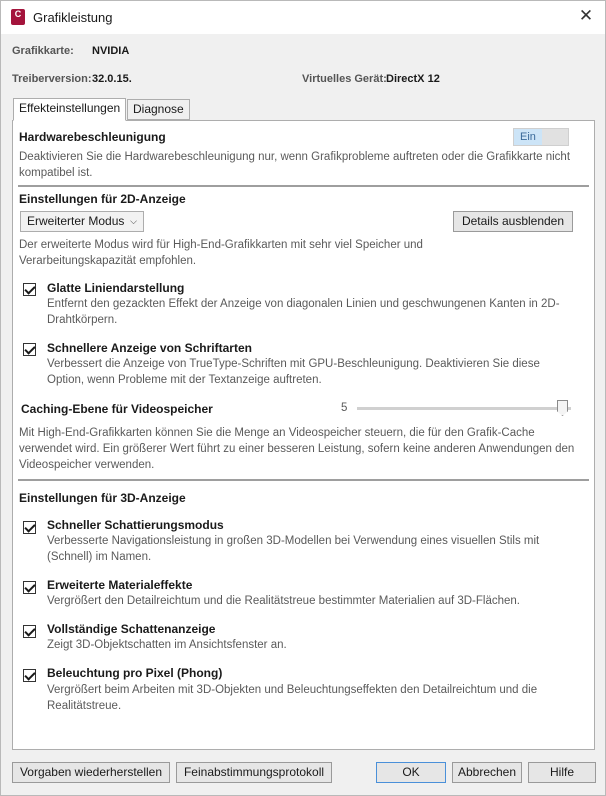  I want to click on hardware-acceleration-toggle: Ein, so click(541, 137).